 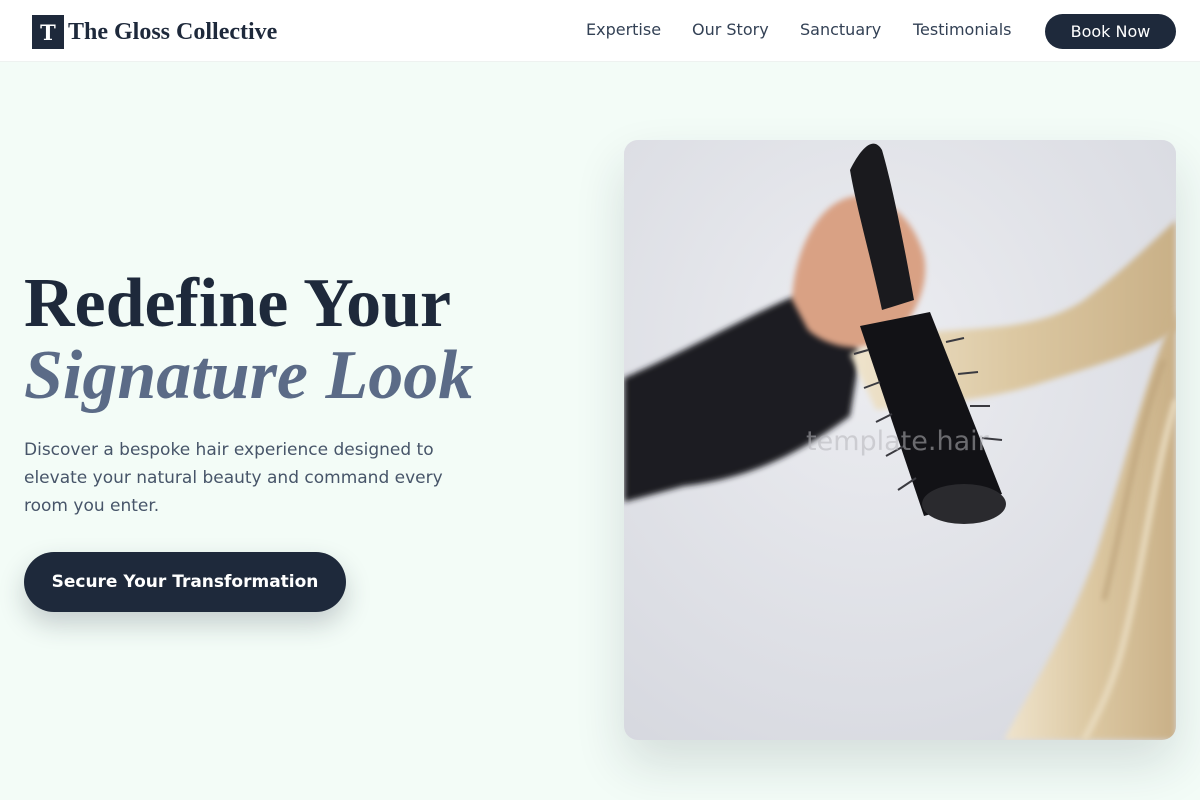 I want to click on headline-line-1: Redefine Your, so click(x=238, y=303).